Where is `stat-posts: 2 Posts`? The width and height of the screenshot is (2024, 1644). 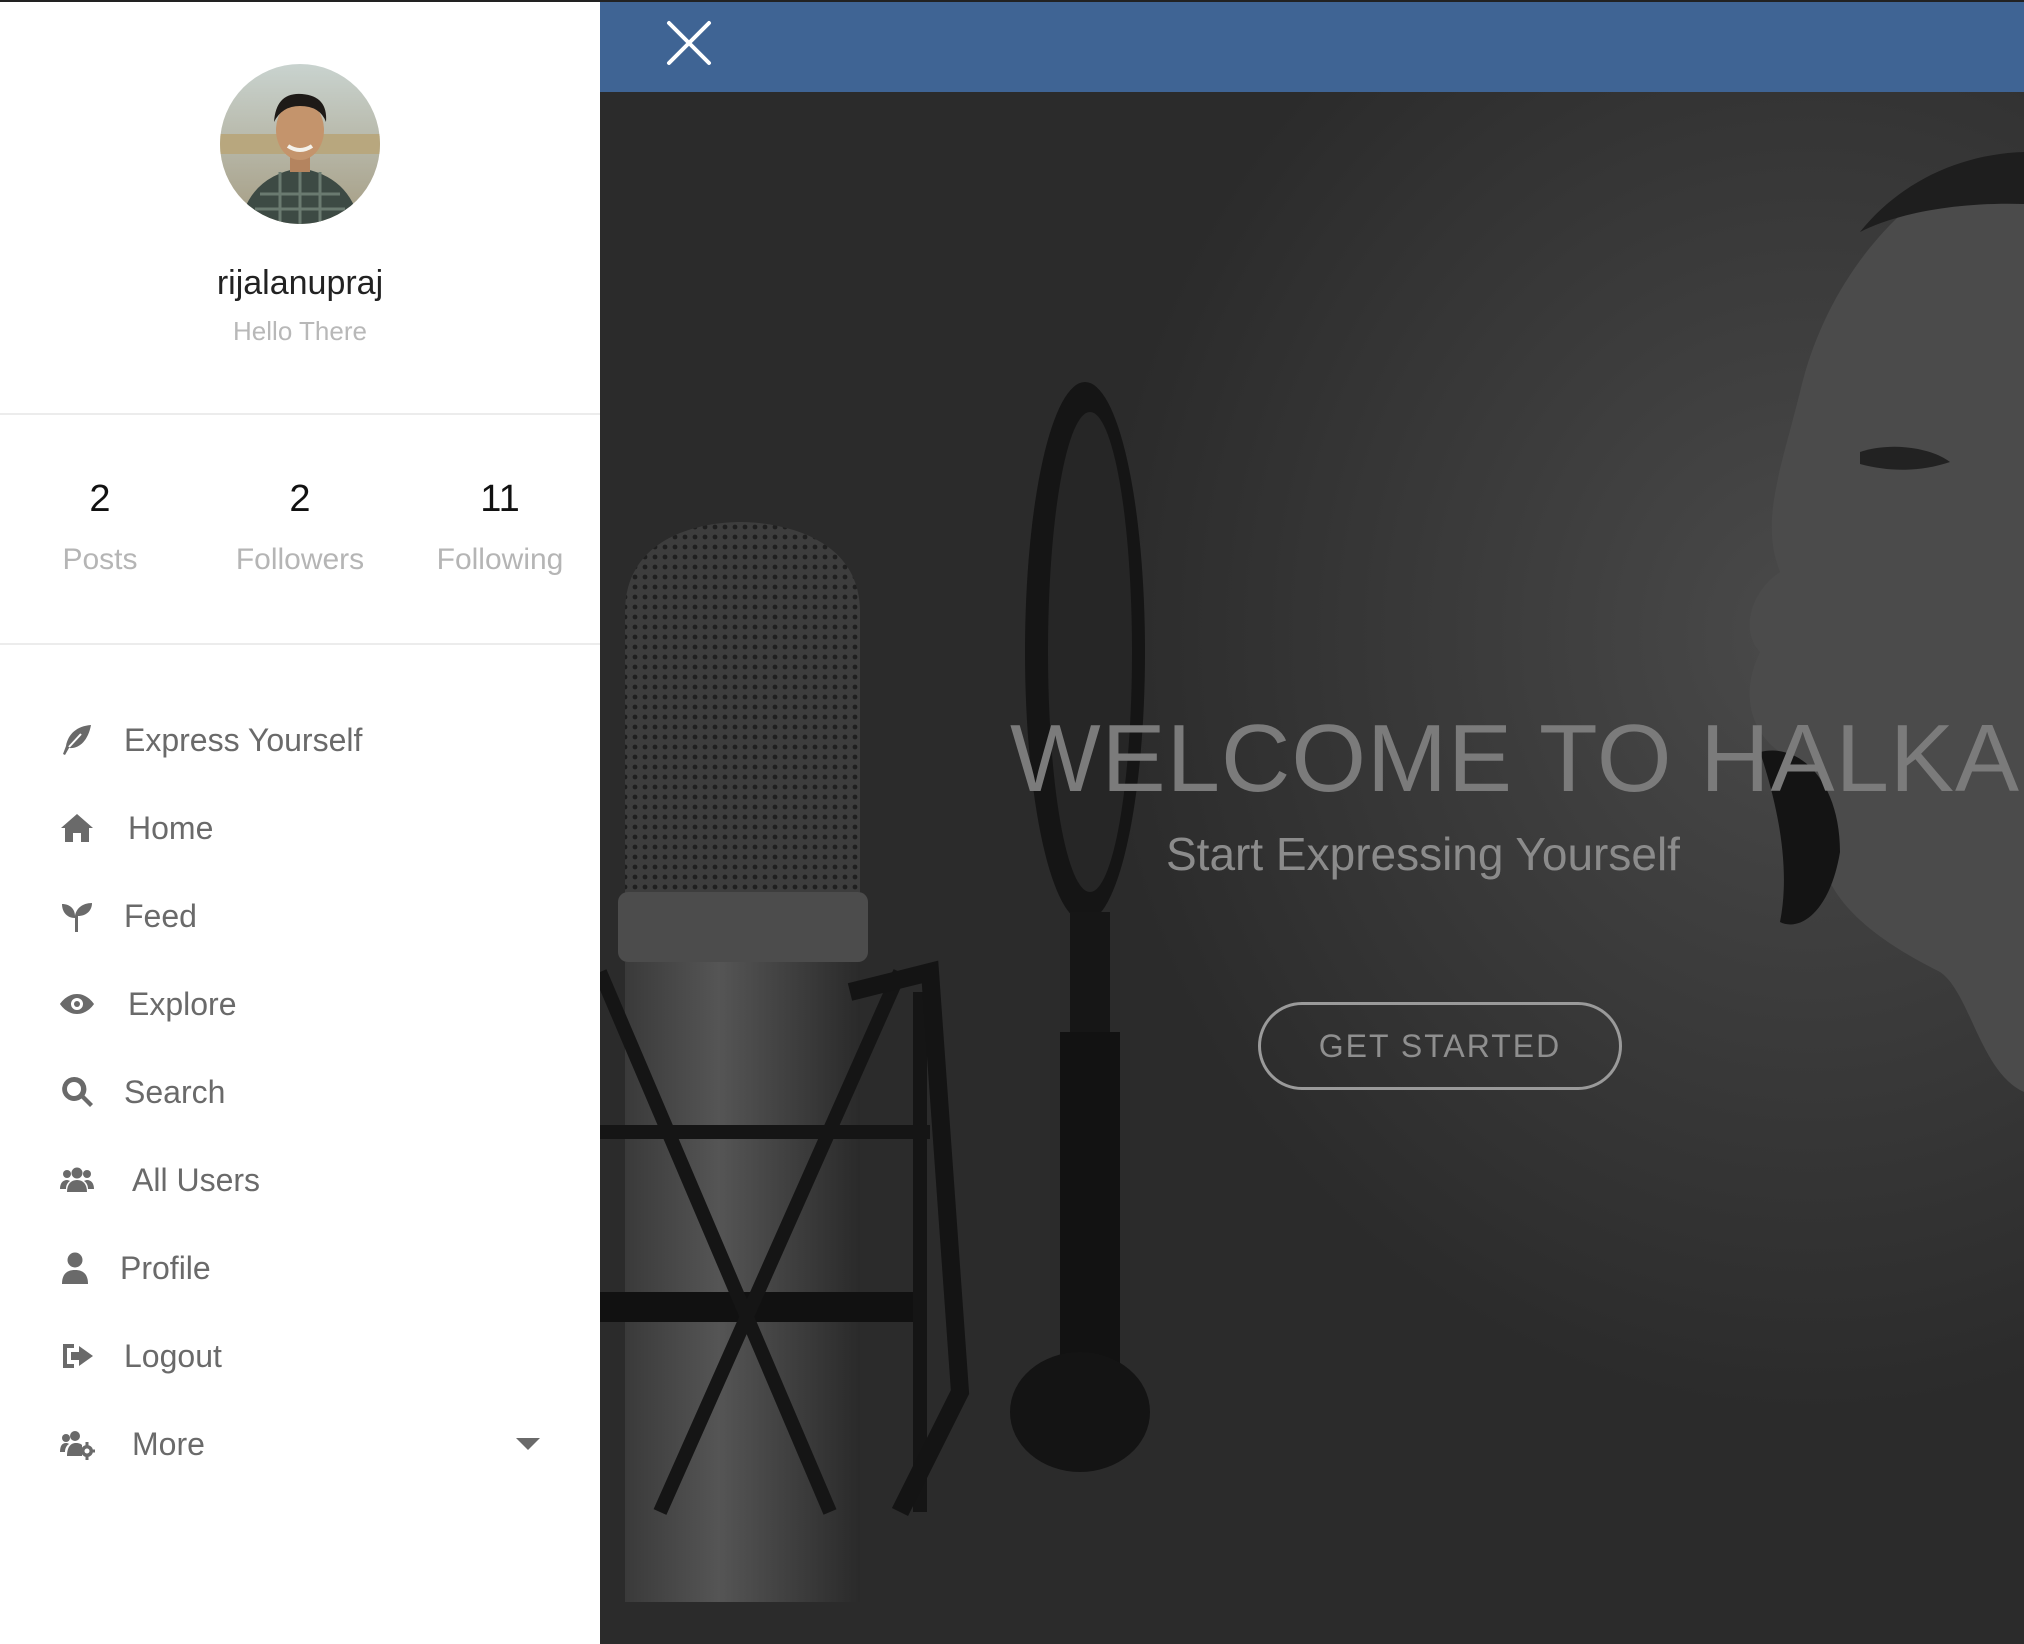 stat-posts: 2 Posts is located at coordinates (100, 527).